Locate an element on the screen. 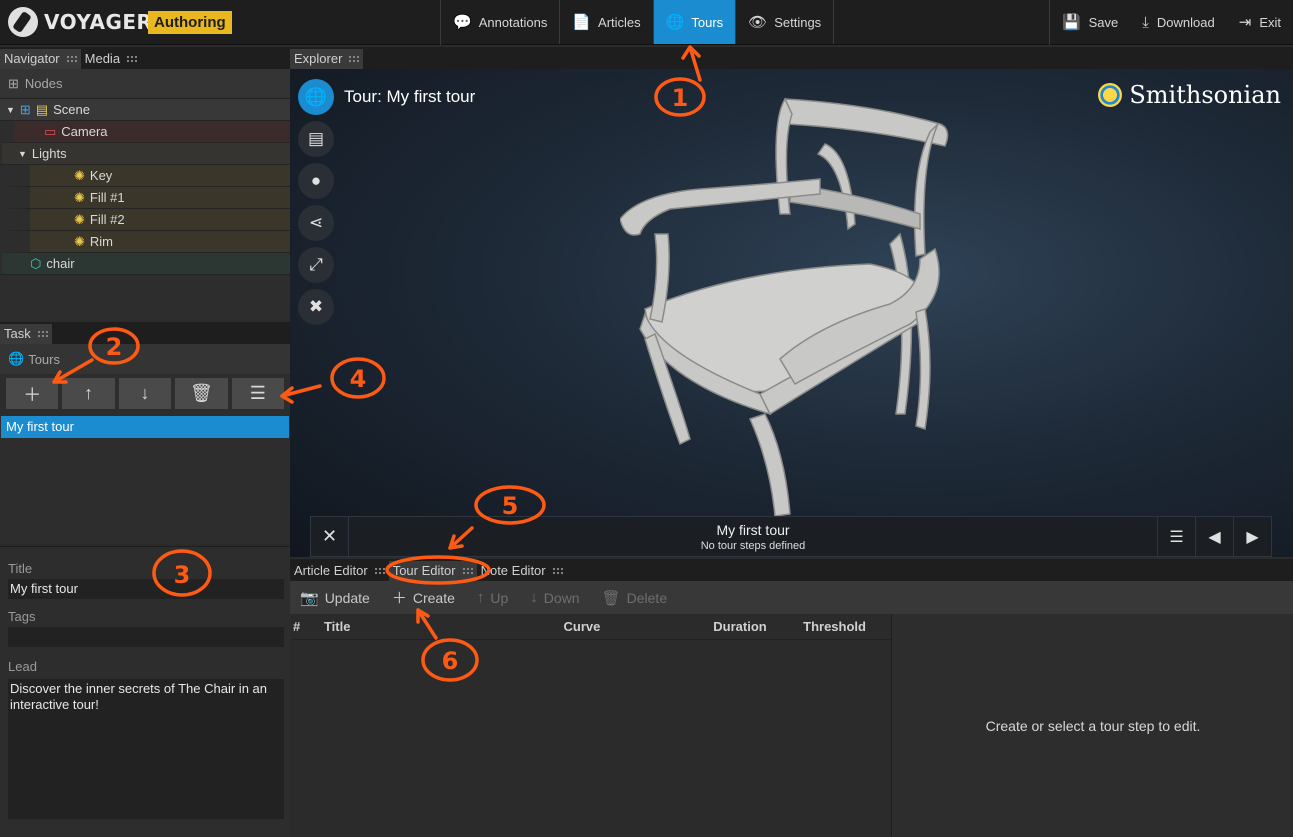 This screenshot has height=837, width=1293. close-tour-button: ✕ is located at coordinates (330, 536).